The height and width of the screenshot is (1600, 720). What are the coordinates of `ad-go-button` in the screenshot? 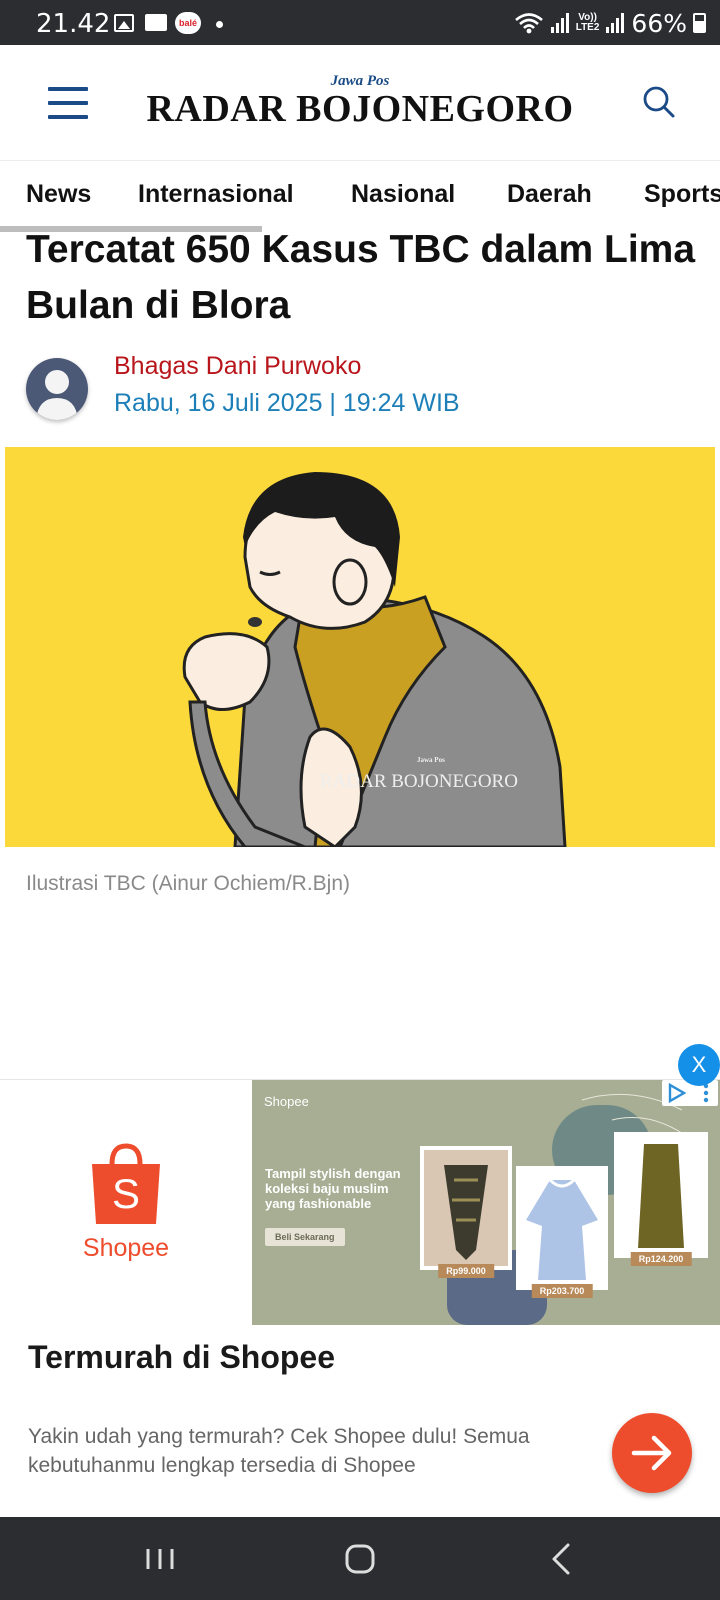 It's located at (652, 1453).